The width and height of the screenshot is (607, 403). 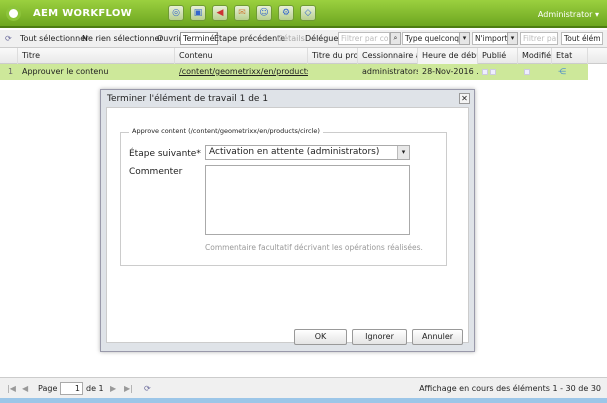 I want to click on ignore-button: Ignorer, so click(x=379, y=337).